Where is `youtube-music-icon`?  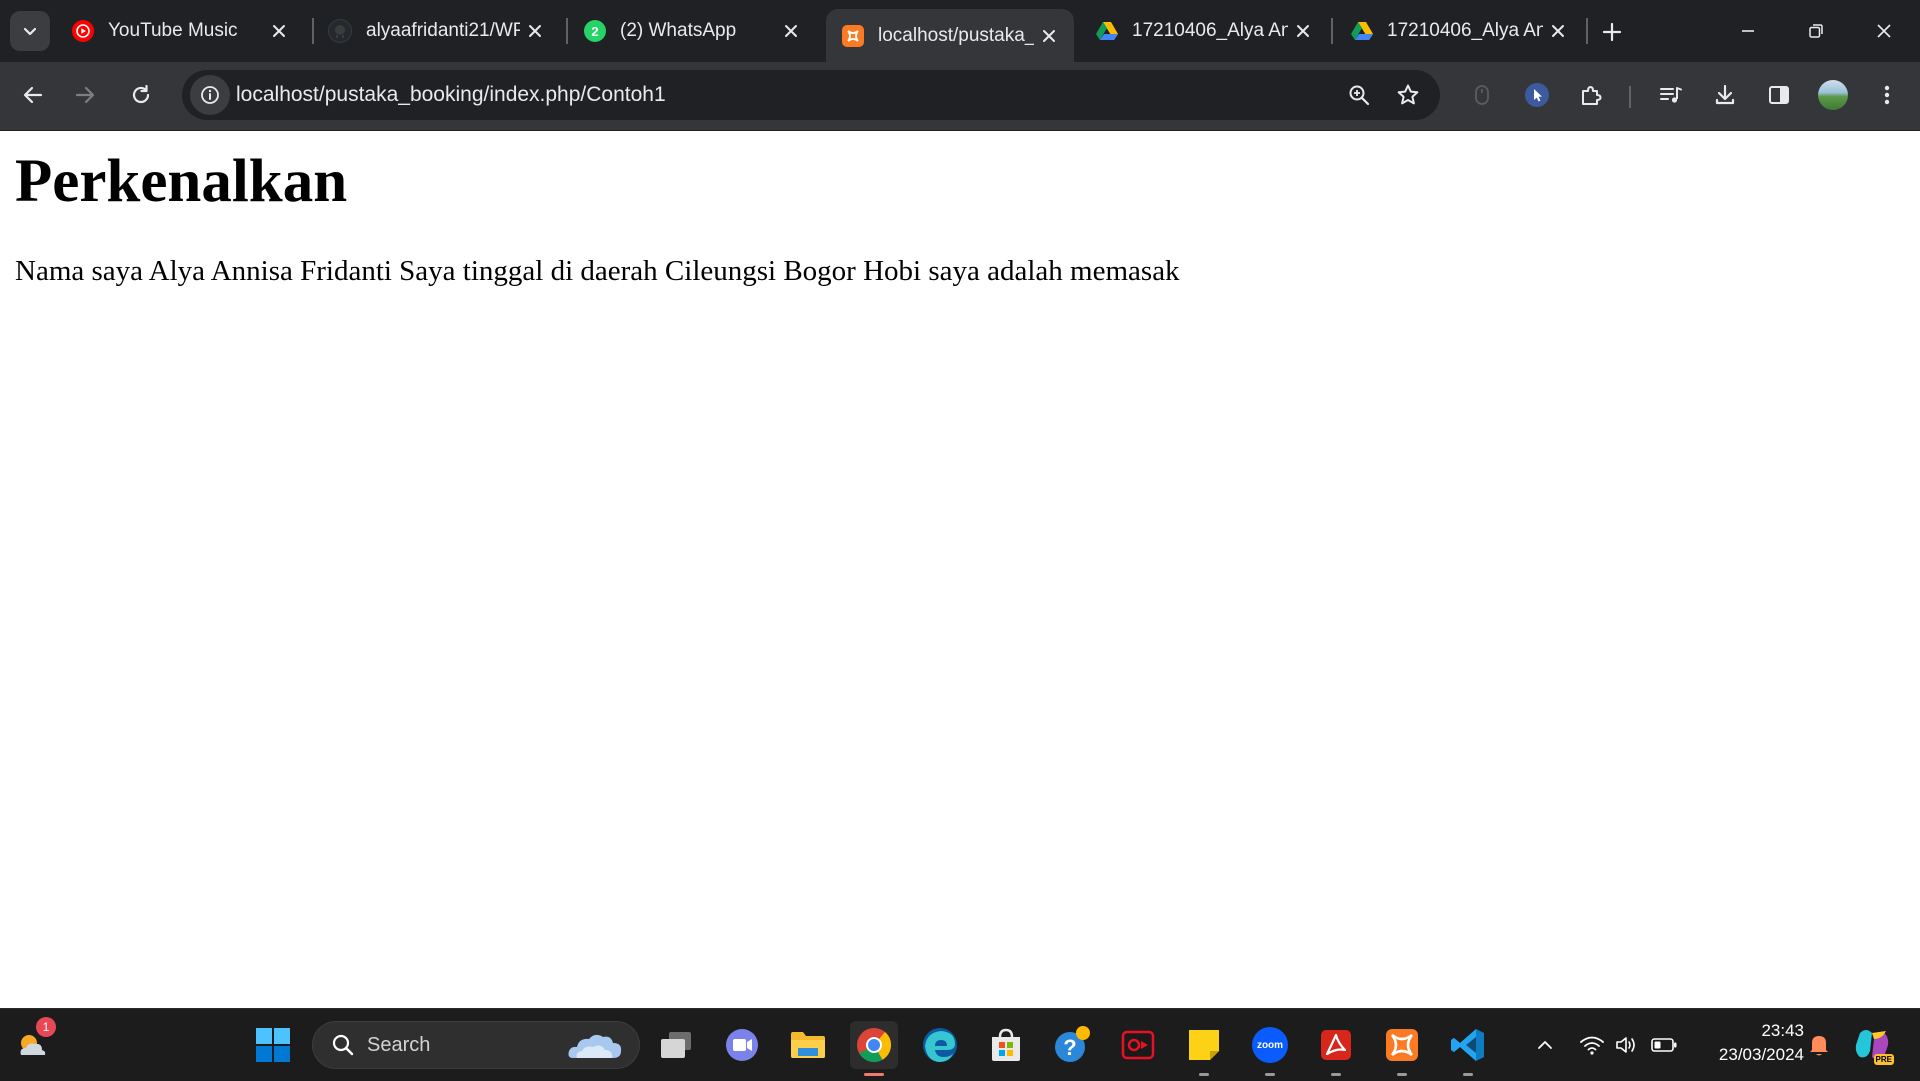 youtube-music-icon is located at coordinates (83, 31).